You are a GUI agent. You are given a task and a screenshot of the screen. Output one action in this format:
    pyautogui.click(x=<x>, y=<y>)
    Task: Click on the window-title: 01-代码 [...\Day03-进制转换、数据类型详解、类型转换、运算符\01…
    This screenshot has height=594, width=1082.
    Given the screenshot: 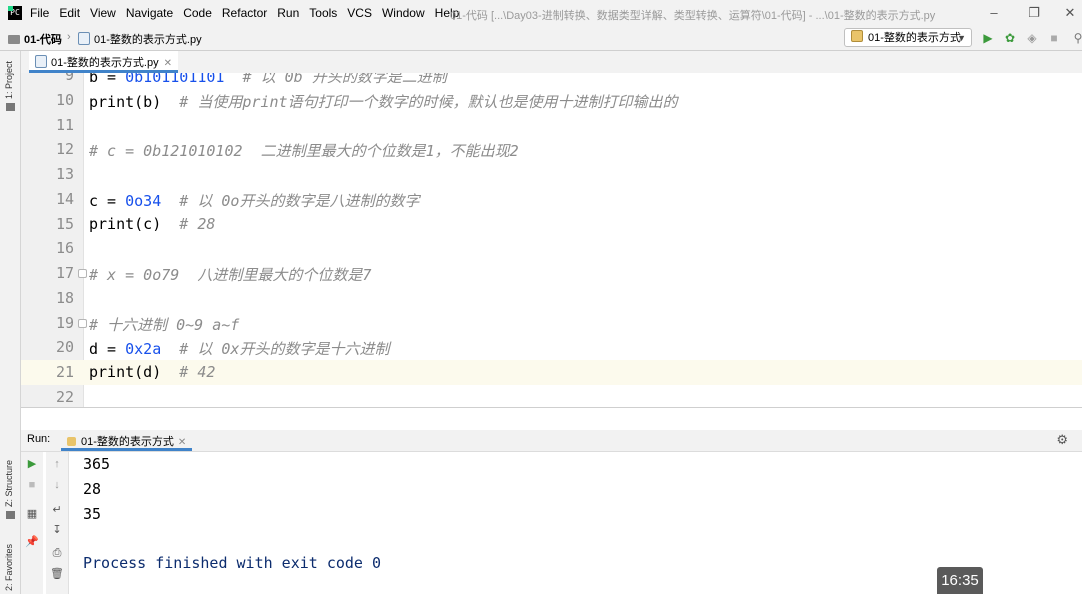 What is the action you would take?
    pyautogui.click(x=693, y=16)
    